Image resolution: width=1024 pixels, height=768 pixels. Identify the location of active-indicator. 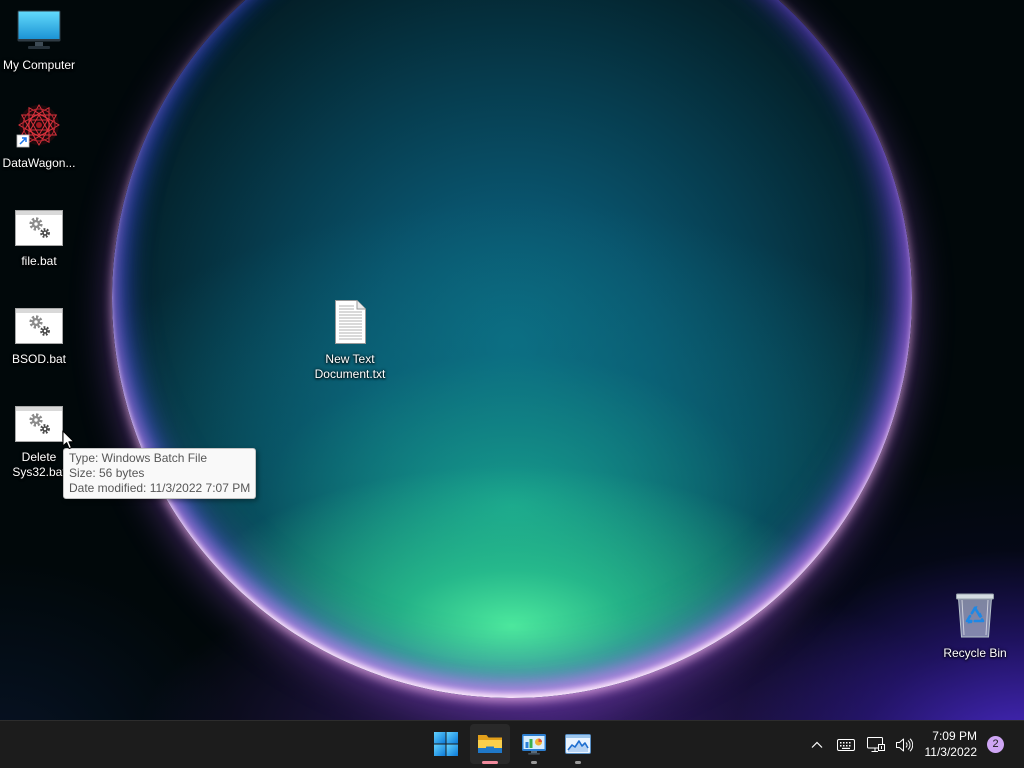
(490, 762).